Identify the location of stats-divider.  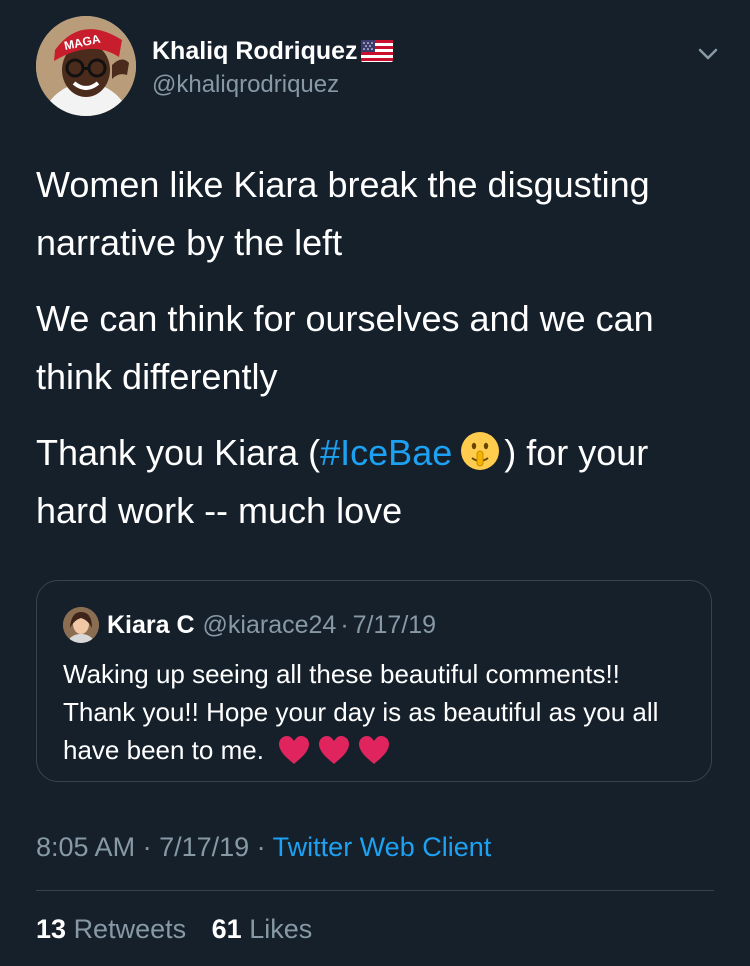
(375, 890).